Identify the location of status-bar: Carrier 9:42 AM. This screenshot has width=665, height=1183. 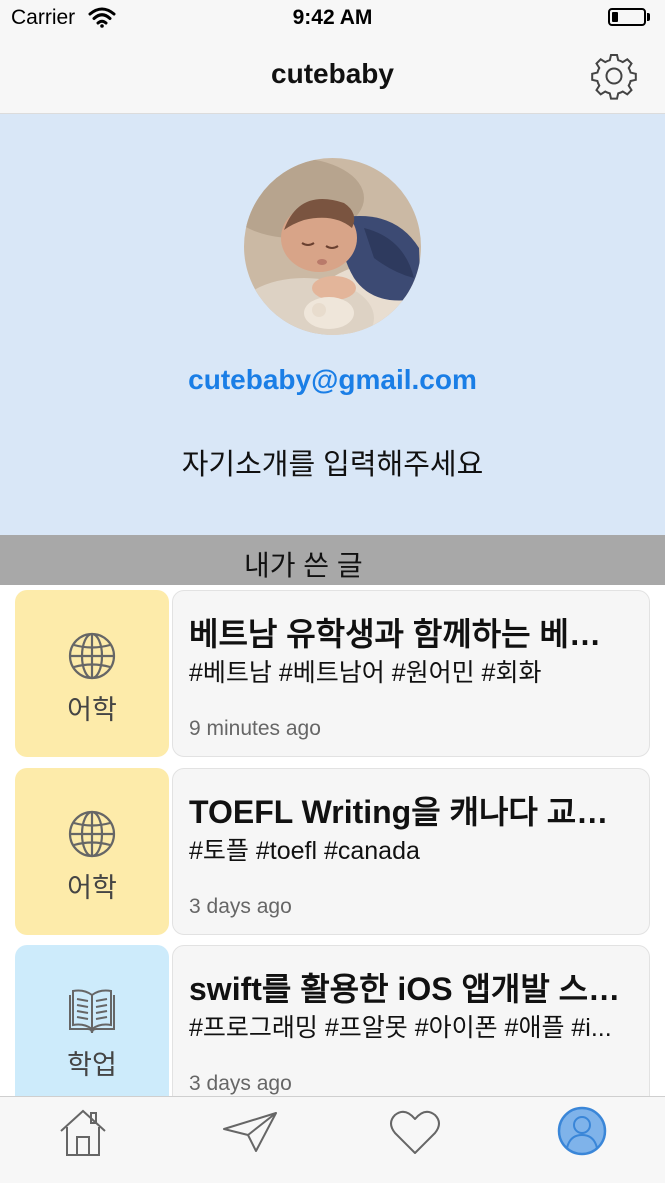
(332, 19).